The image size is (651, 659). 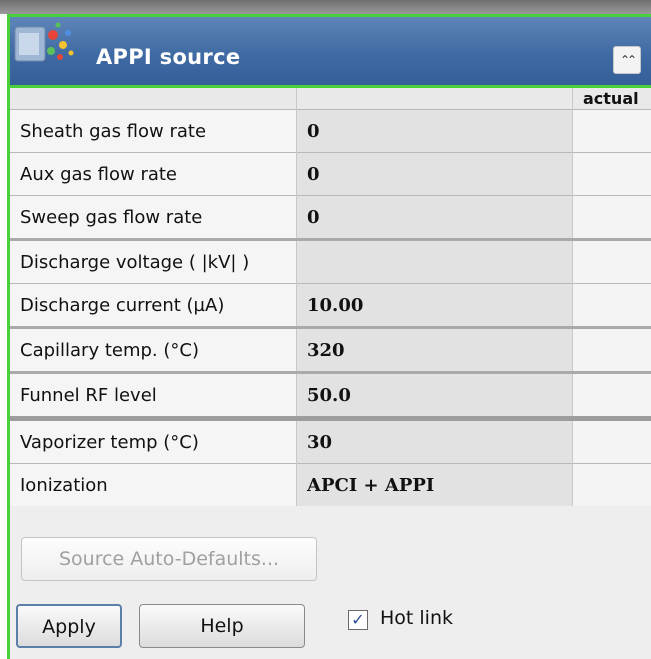 I want to click on table-row: Sweep gas flow rate 0, so click(x=330, y=217).